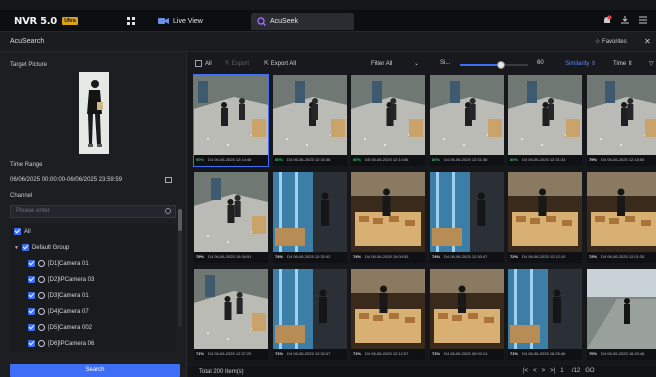 The height and width of the screenshot is (377, 656). I want to click on result-card: 72% D4 06-06-2025 12:01:35, so click(621, 217).